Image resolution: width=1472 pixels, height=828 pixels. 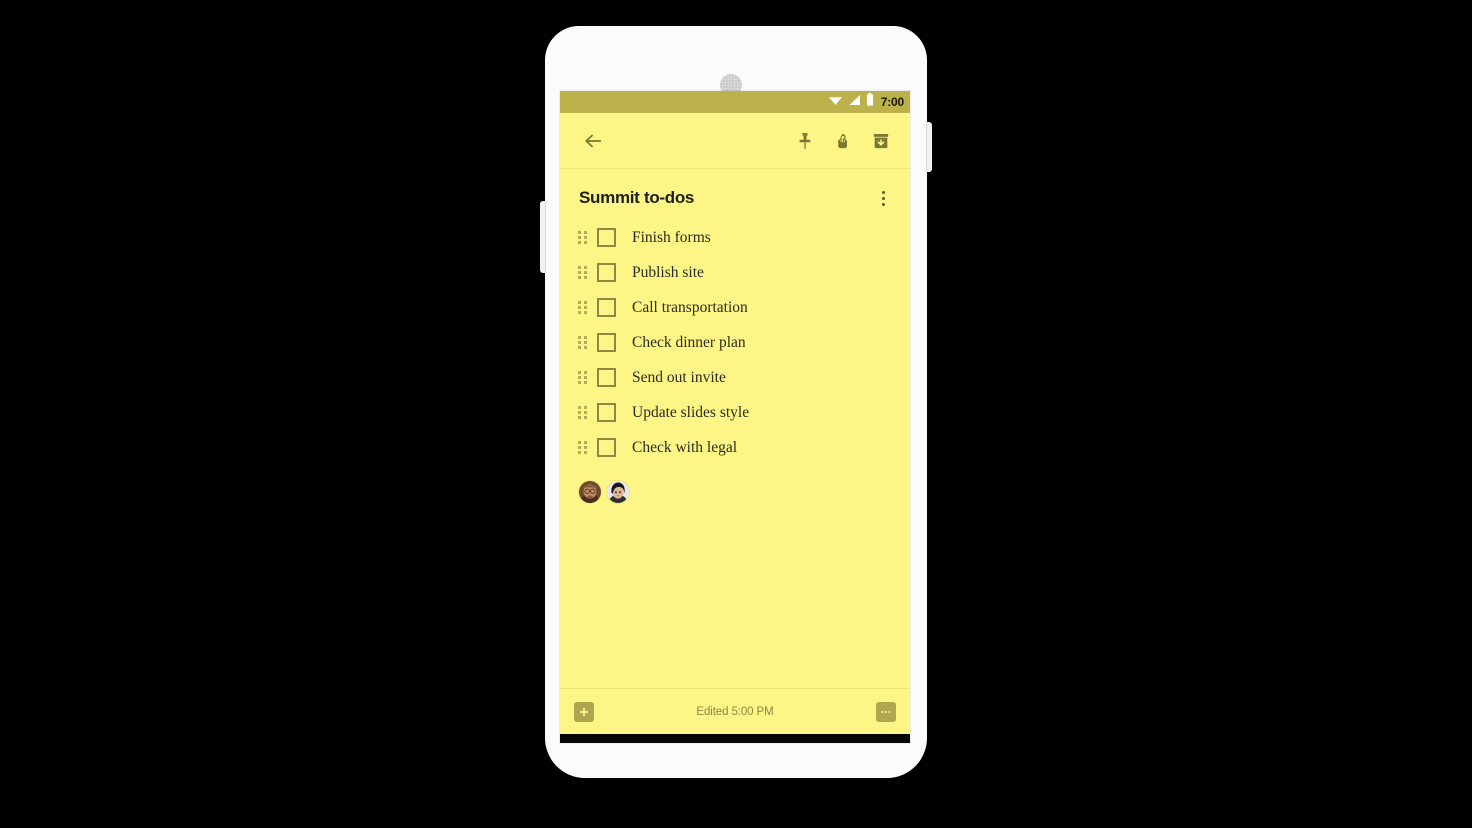 What do you see at coordinates (738, 377) in the screenshot?
I see `checklist-item: Send out invite` at bounding box center [738, 377].